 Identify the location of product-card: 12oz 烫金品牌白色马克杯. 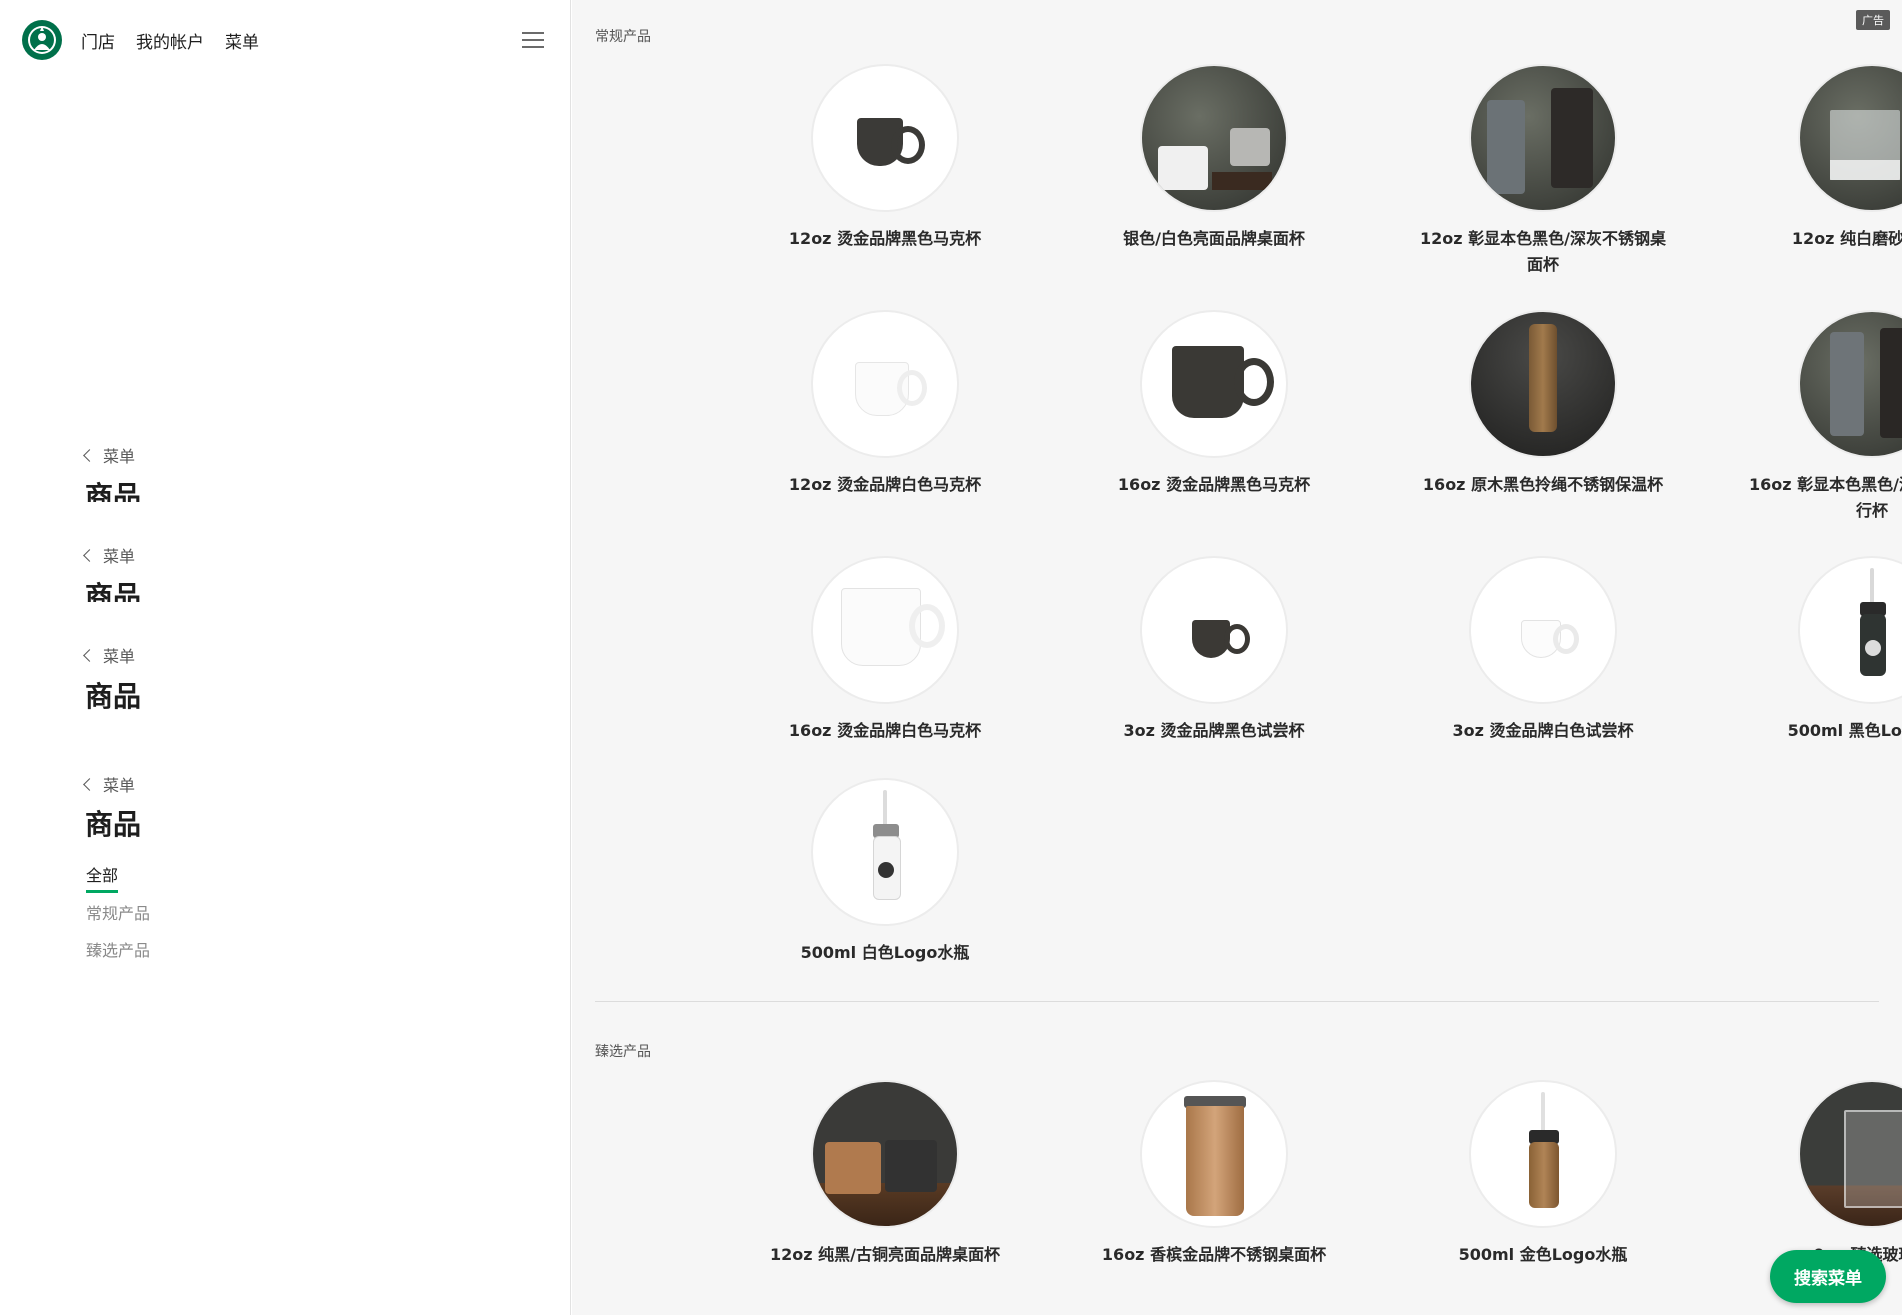
(885, 404).